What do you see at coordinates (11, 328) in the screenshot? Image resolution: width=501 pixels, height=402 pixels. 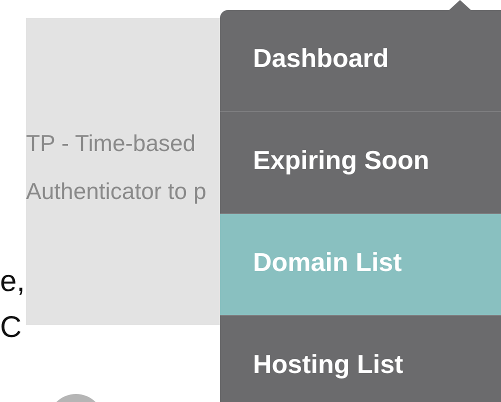 I see `body-text: C` at bounding box center [11, 328].